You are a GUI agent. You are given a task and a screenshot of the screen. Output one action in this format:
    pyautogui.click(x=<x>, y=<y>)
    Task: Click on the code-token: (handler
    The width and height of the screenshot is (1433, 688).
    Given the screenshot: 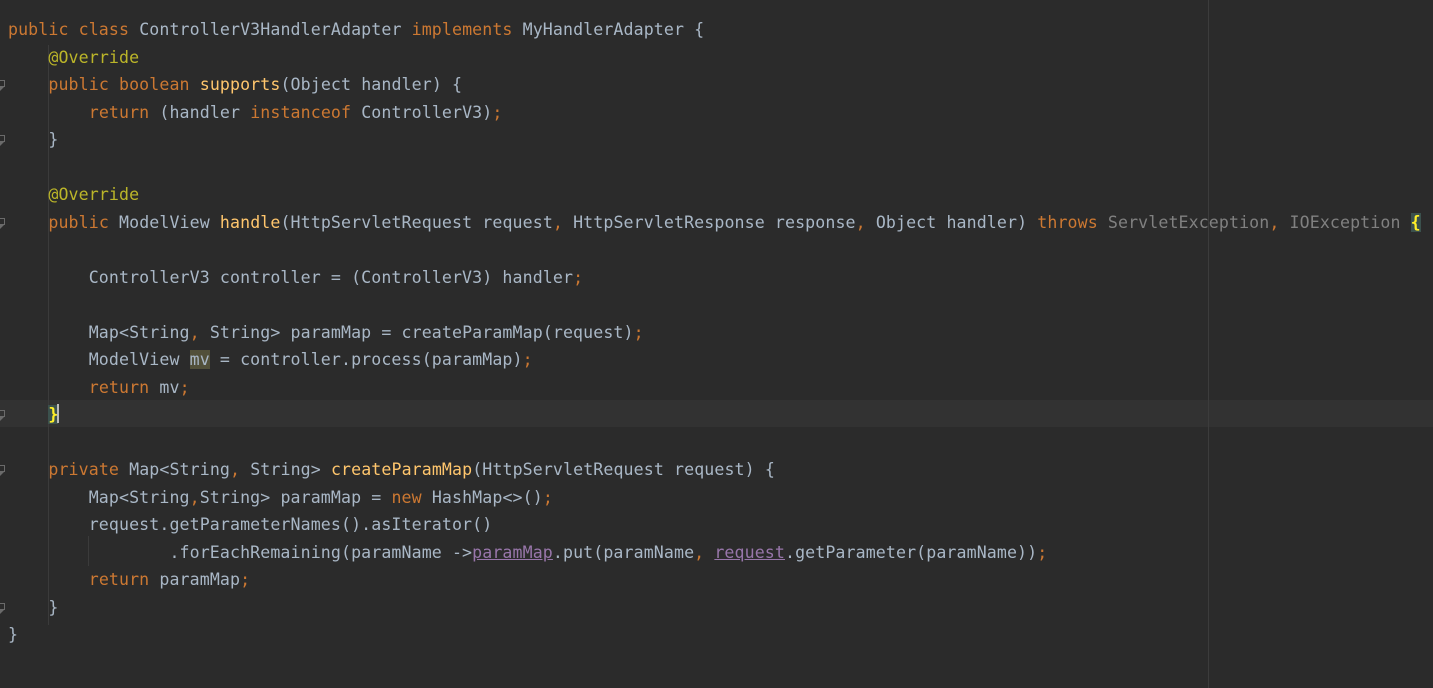 What is the action you would take?
    pyautogui.click(x=205, y=112)
    